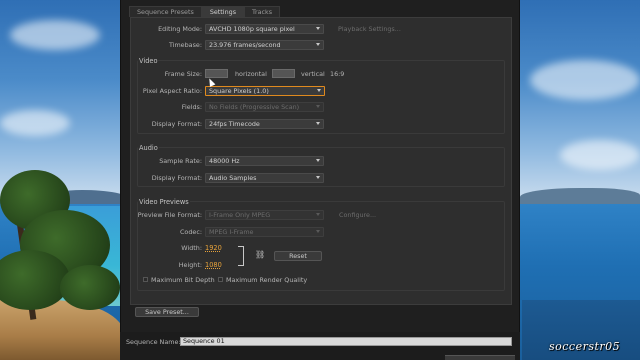 This screenshot has height=360, width=640. I want to click on preview-file-format-value: I-Frame Only MPEG, so click(240, 215).